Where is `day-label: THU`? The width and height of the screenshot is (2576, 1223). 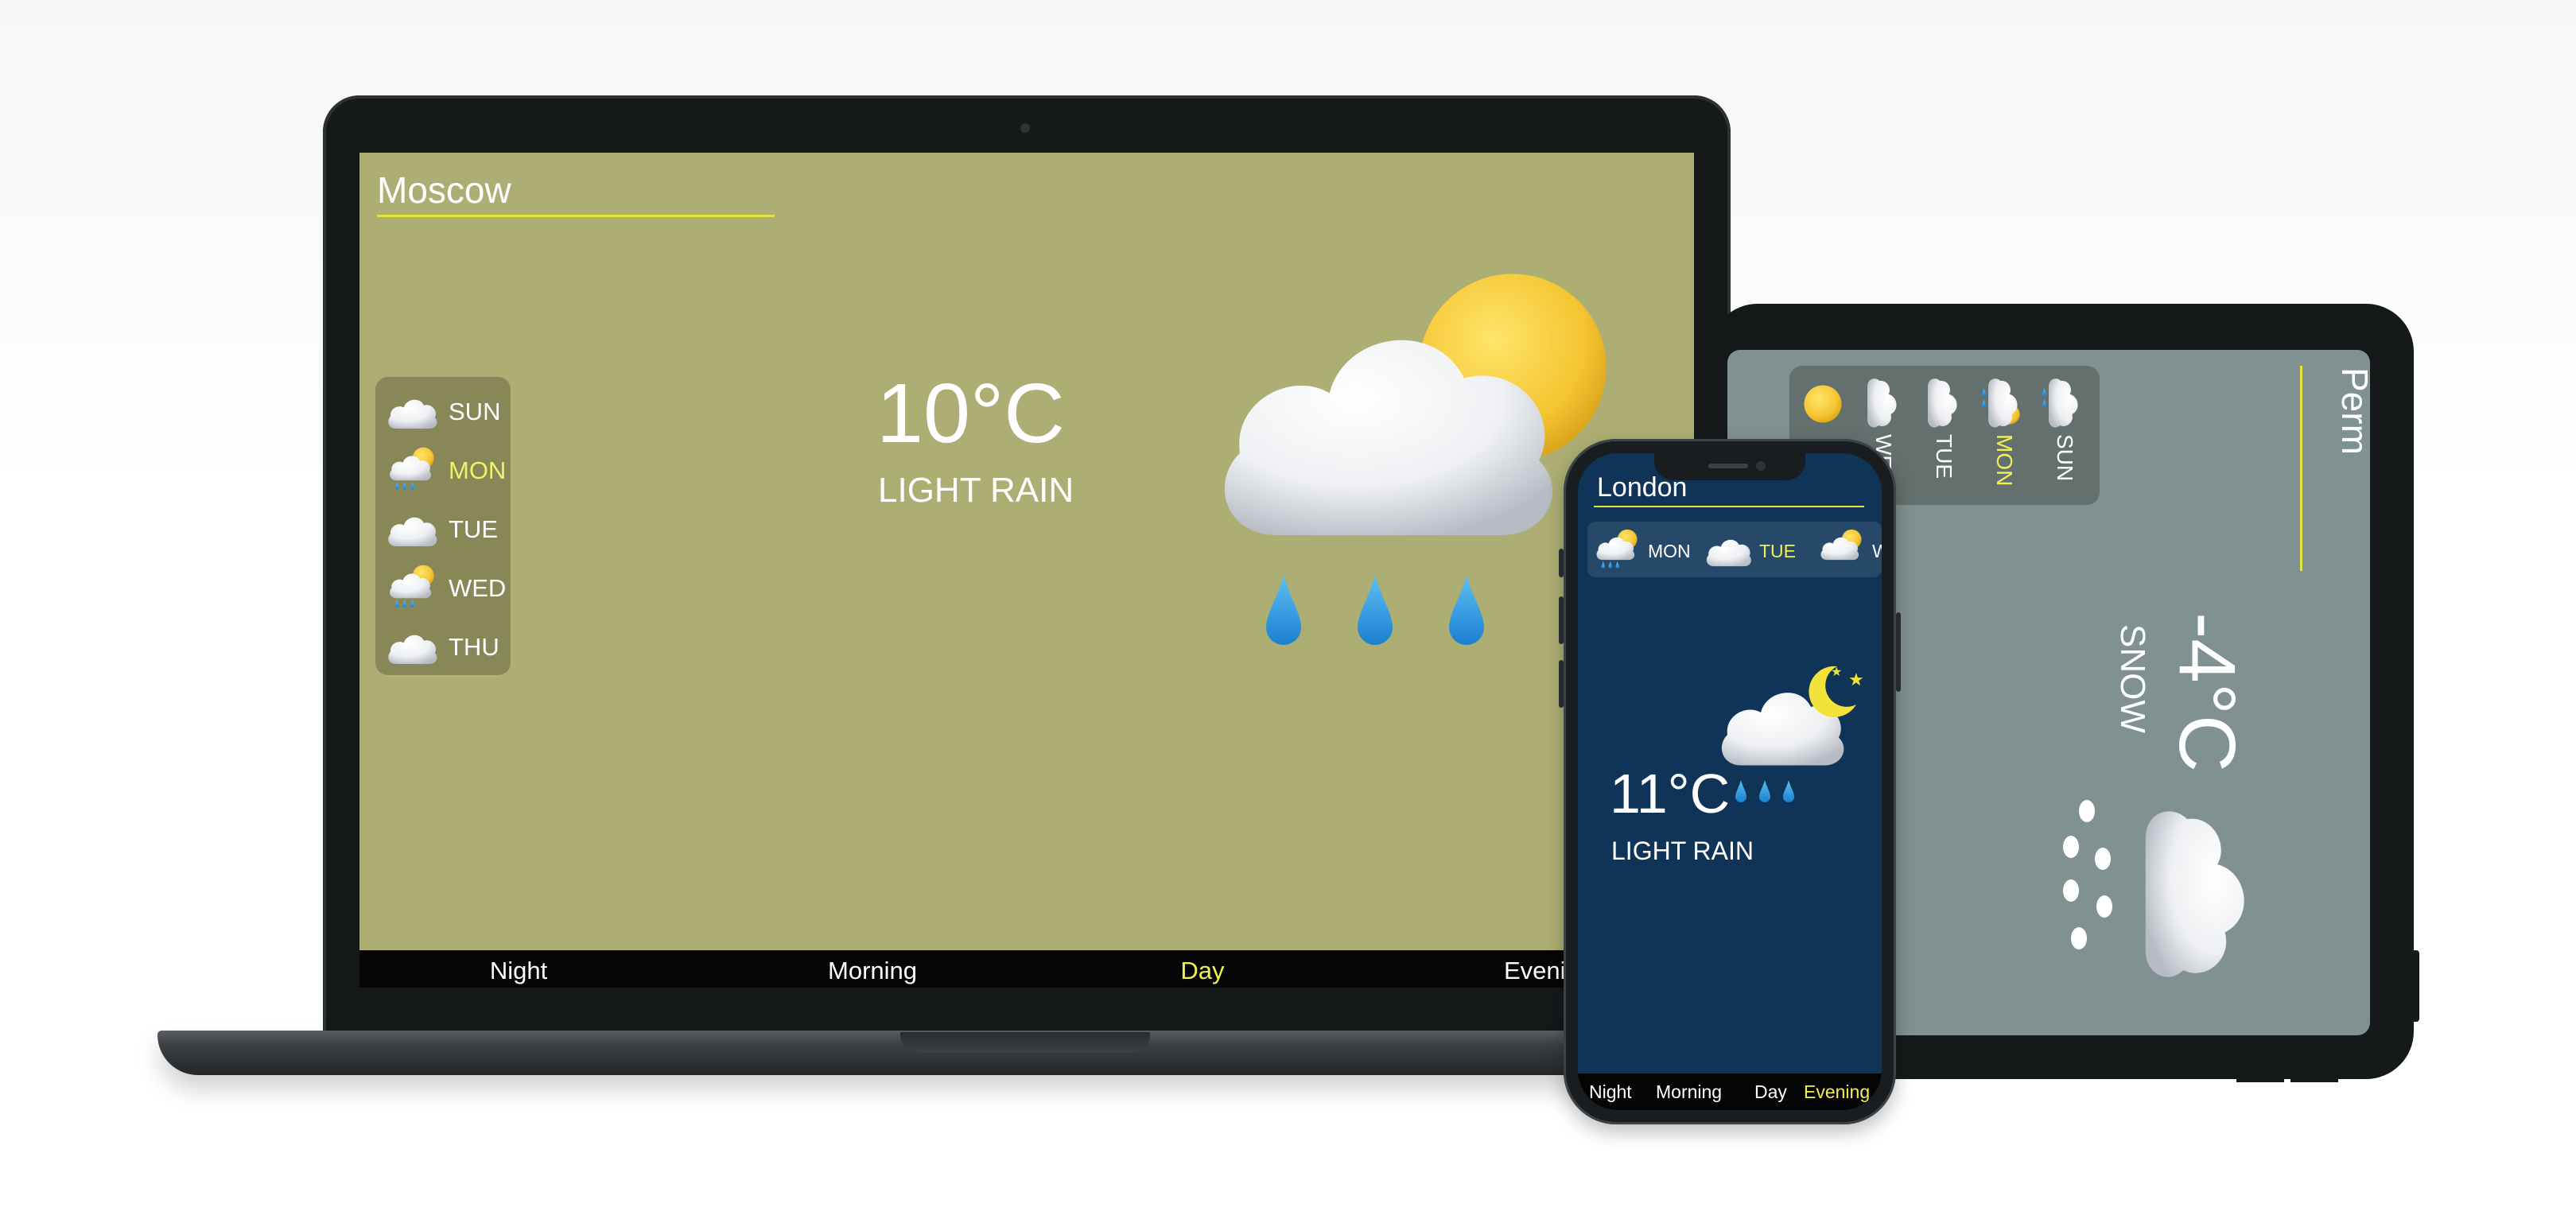
day-label: THU is located at coordinates (474, 647).